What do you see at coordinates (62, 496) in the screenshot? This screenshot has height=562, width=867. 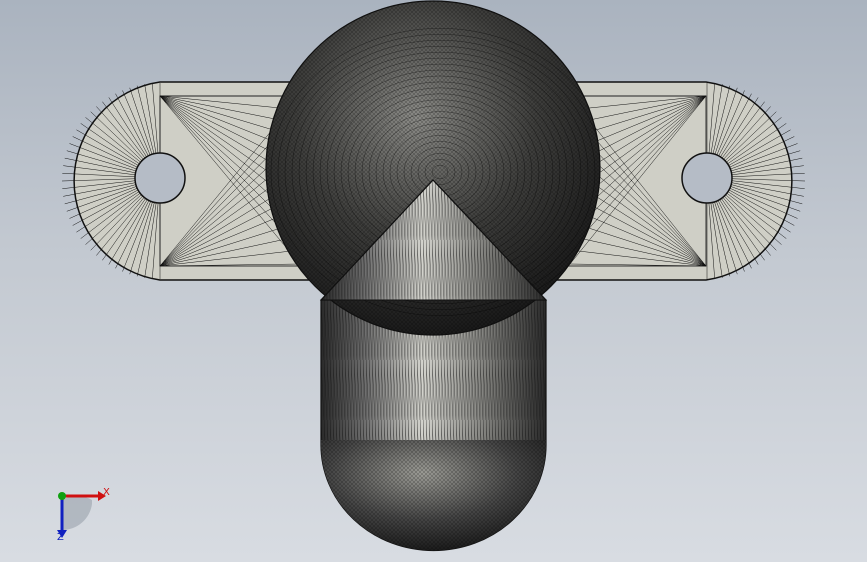 I see `y-axis-origin` at bounding box center [62, 496].